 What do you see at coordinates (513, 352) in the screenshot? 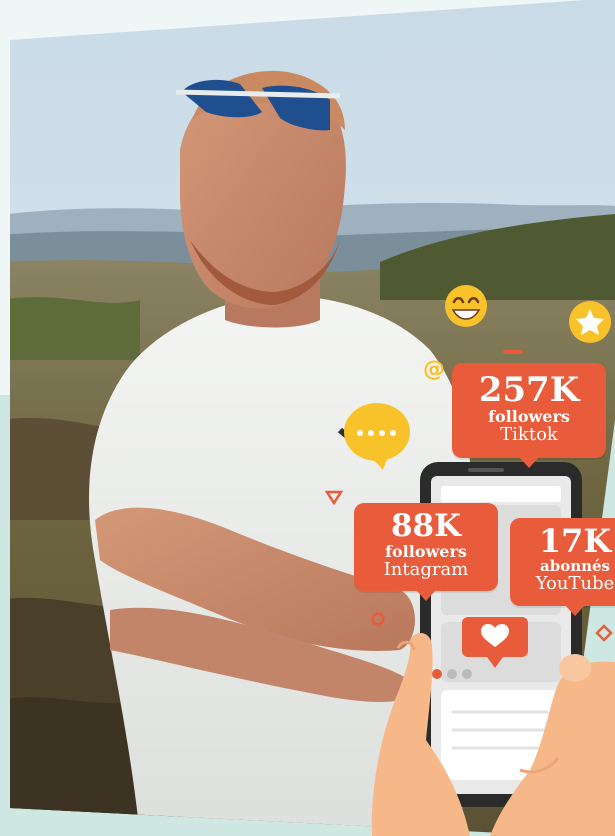
I see `dash-decoration` at bounding box center [513, 352].